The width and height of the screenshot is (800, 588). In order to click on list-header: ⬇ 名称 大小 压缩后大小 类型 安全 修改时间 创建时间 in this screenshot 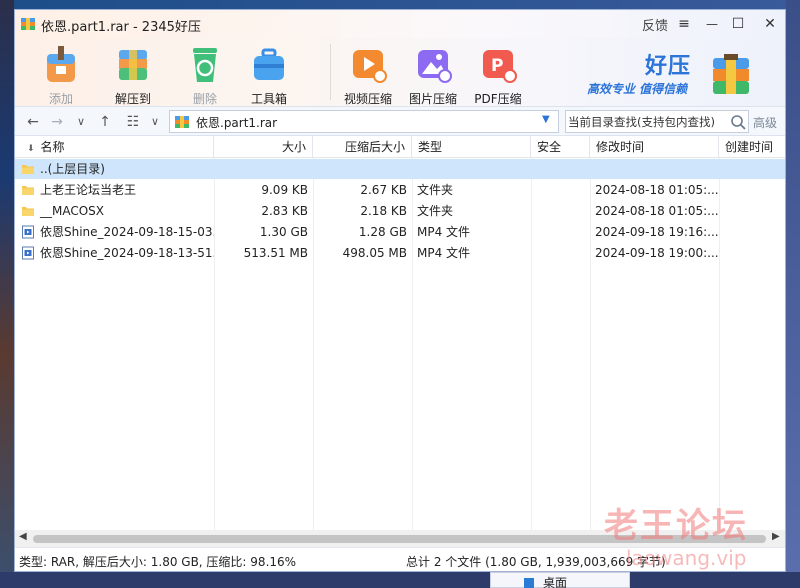, I will do `click(400, 147)`.